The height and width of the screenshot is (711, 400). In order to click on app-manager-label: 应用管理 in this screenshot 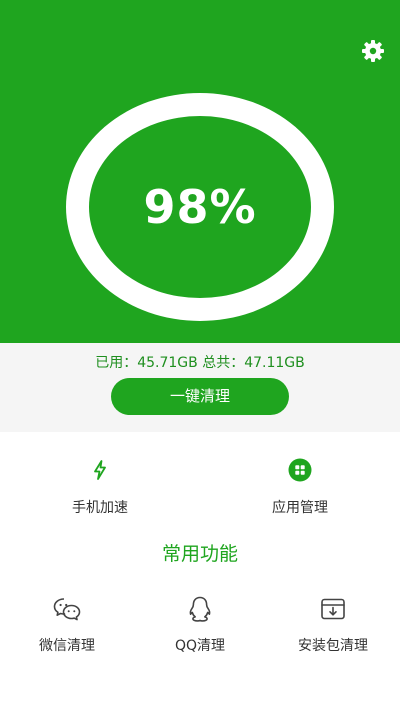, I will do `click(300, 508)`.